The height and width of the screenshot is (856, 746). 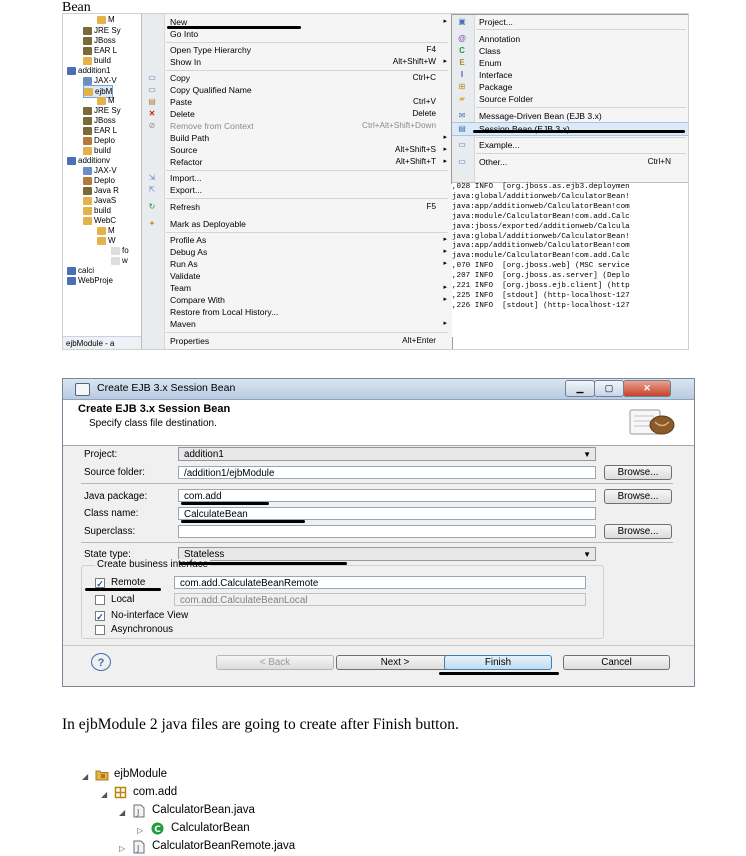 I want to click on tree-node-java-file: CalculatorBeanRemote.java, so click(x=223, y=846).